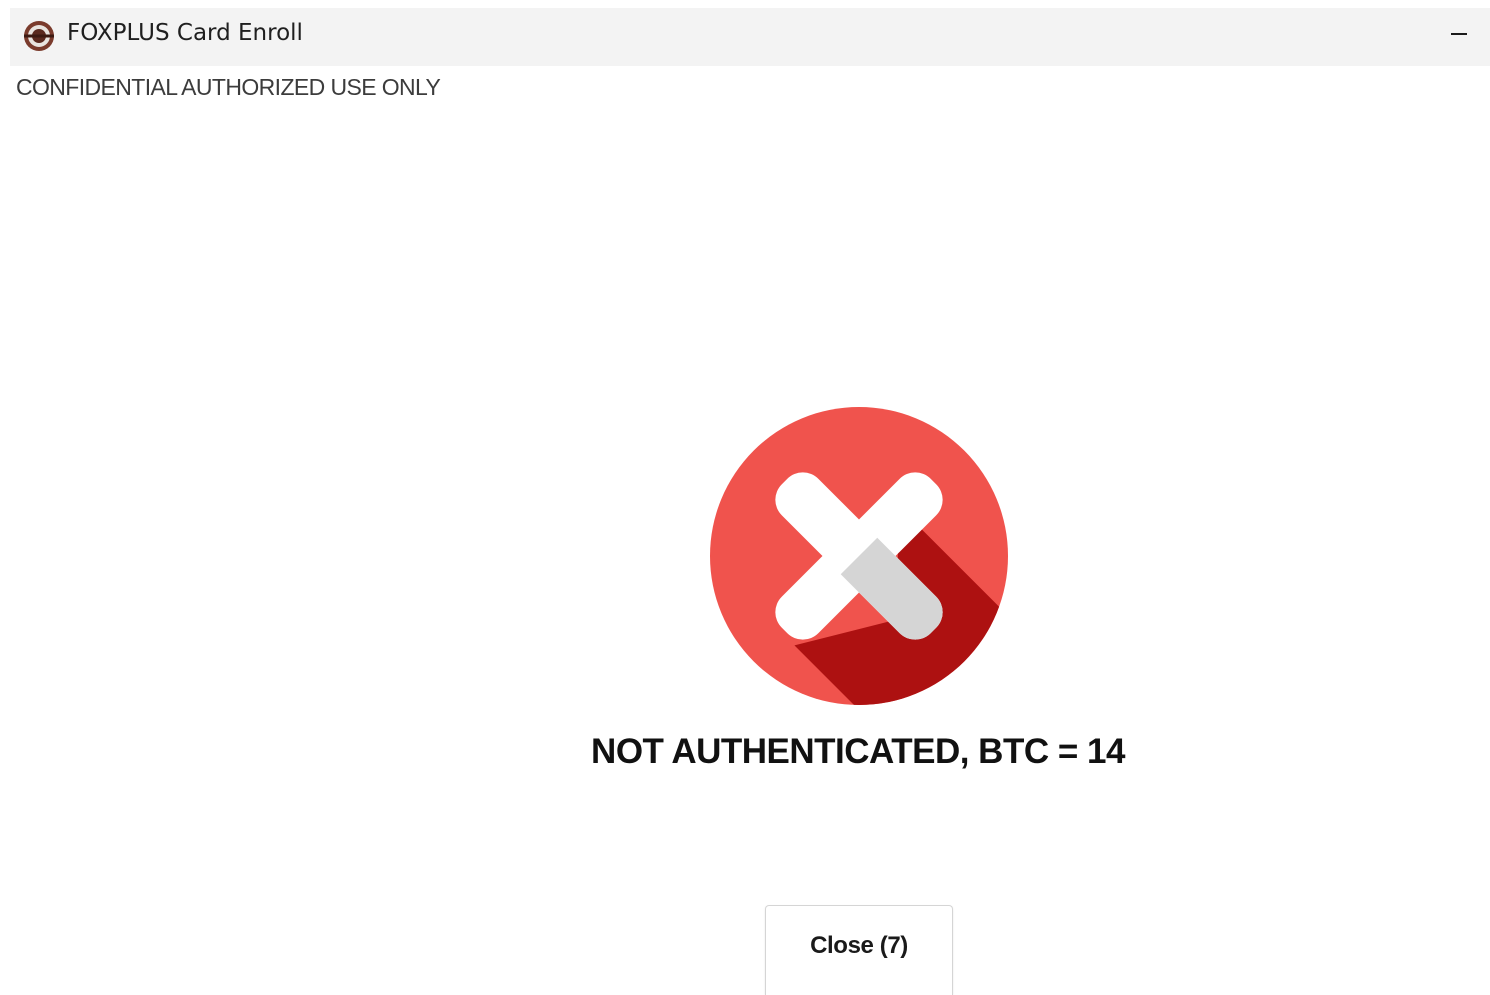 This screenshot has height=995, width=1490. What do you see at coordinates (859, 945) in the screenshot?
I see `close-button-label: Close (7)` at bounding box center [859, 945].